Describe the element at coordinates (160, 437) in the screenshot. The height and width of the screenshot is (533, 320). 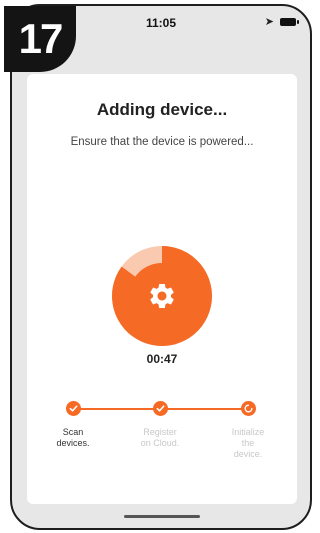
I see `step-label-register: Register on Cloud.` at that location.